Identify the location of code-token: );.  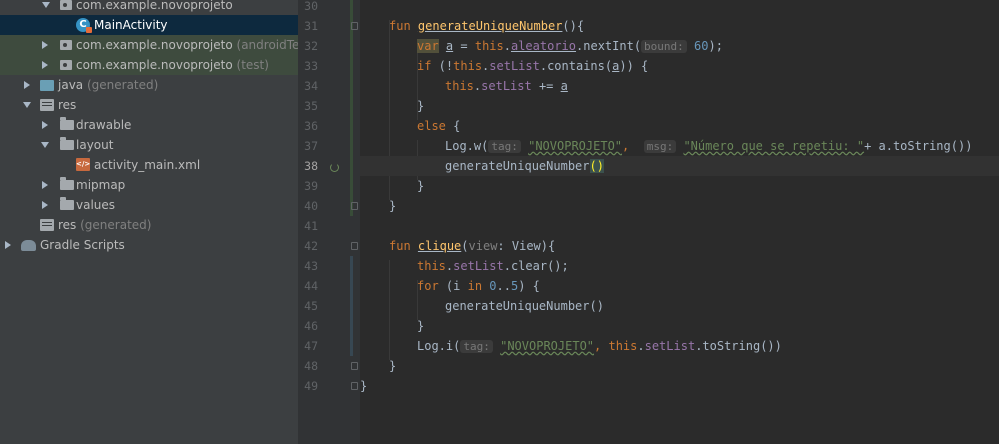
(715, 46).